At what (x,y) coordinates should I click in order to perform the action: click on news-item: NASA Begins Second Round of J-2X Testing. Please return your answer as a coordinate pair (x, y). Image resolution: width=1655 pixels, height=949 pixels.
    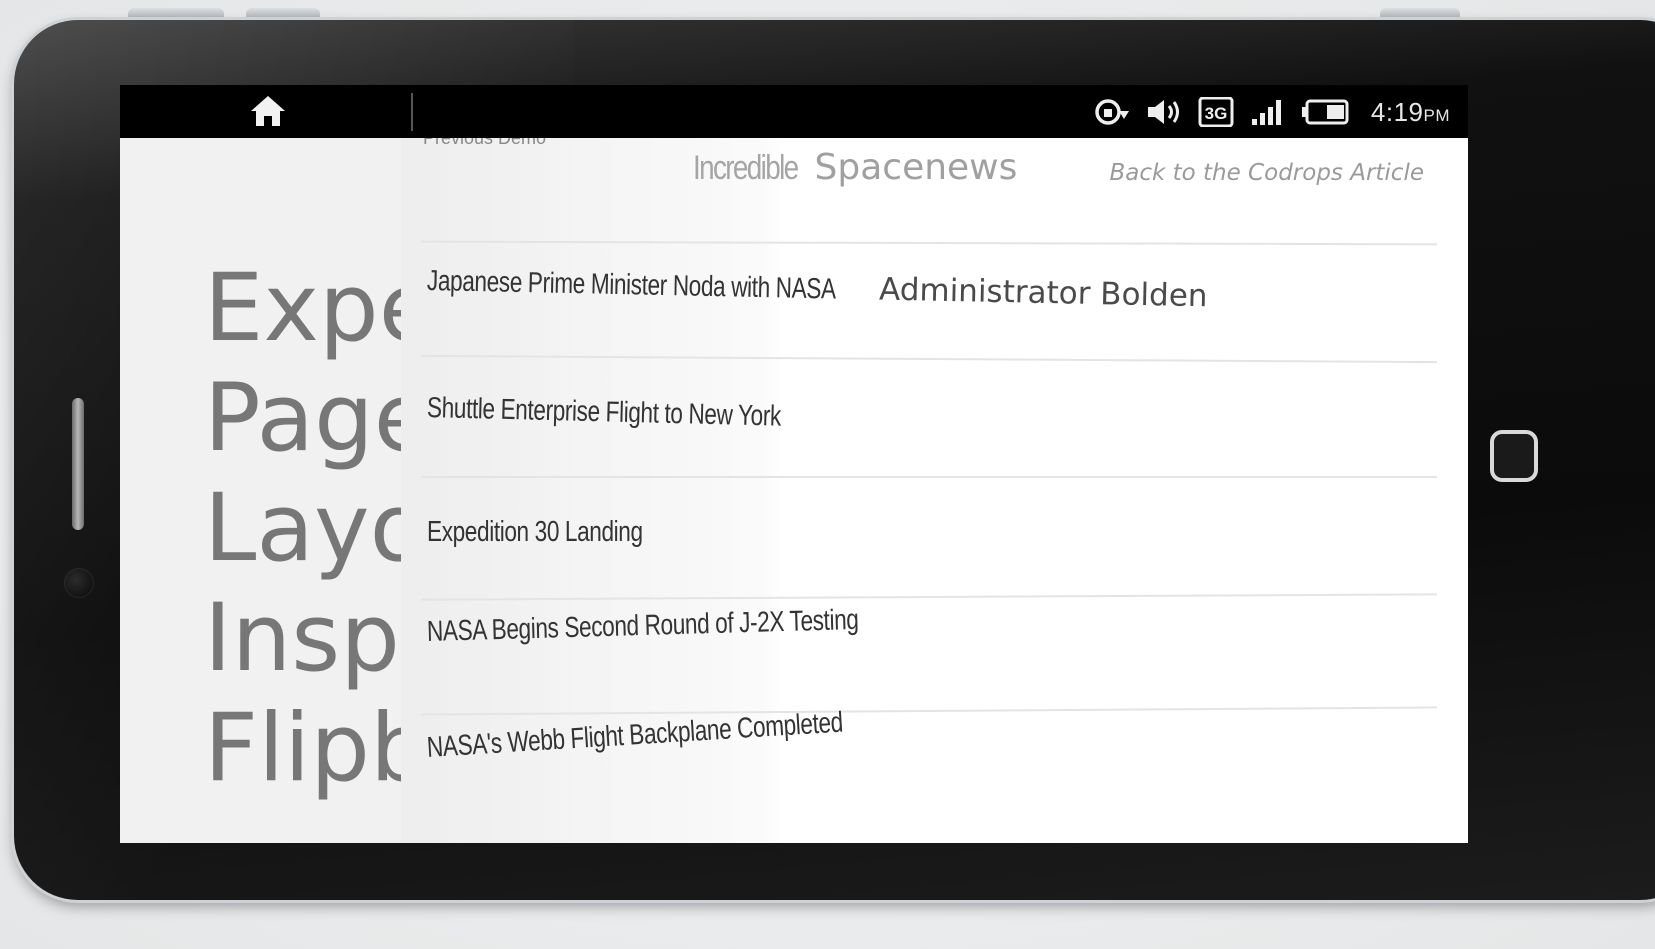
    Looking at the image, I should click on (704, 625).